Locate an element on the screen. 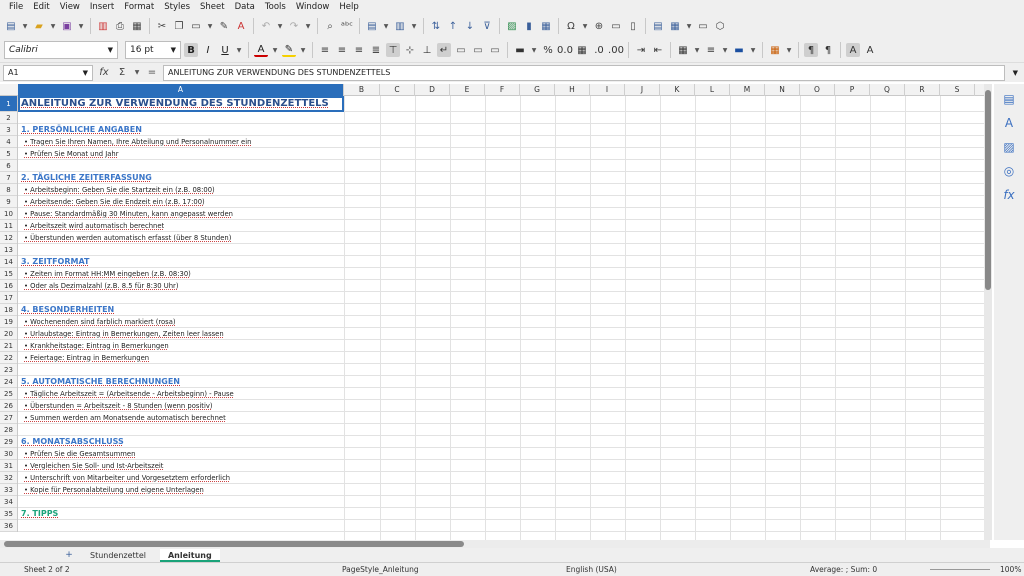  horizontal-scrollbar is located at coordinates (495, 544).